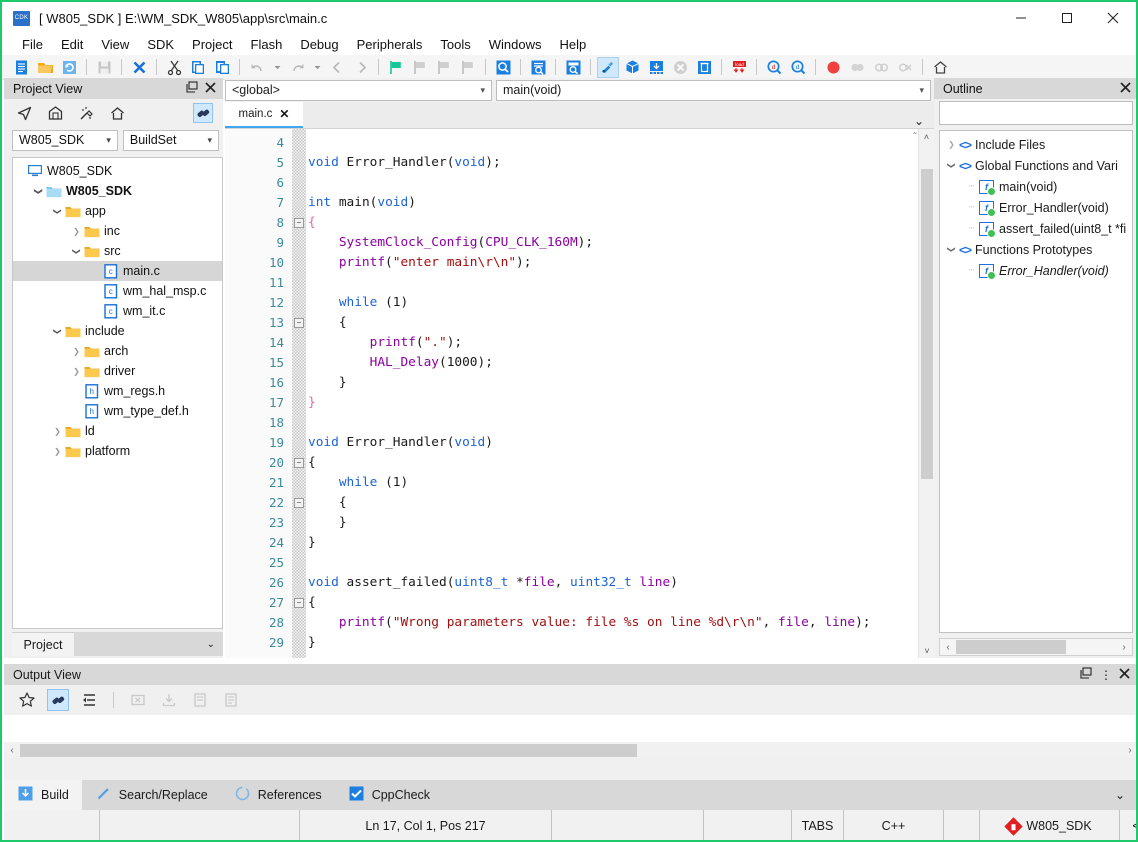 Image resolution: width=1138 pixels, height=842 pixels. Describe the element at coordinates (573, 44) in the screenshot. I see `menu-help: Help` at that location.